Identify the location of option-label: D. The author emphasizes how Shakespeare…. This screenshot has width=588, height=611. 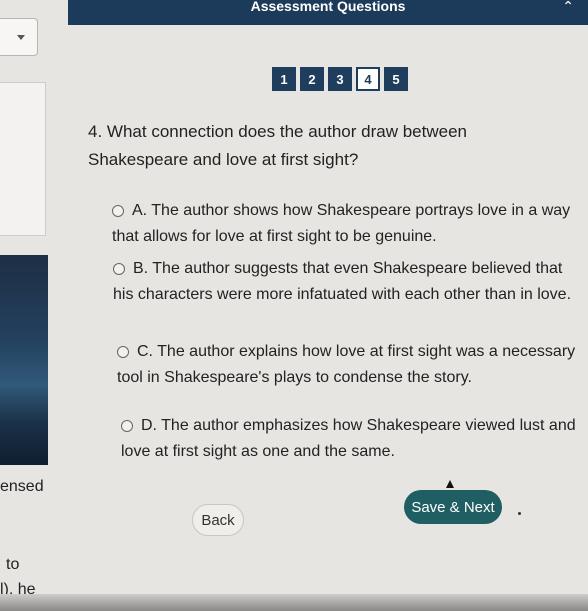
(348, 438).